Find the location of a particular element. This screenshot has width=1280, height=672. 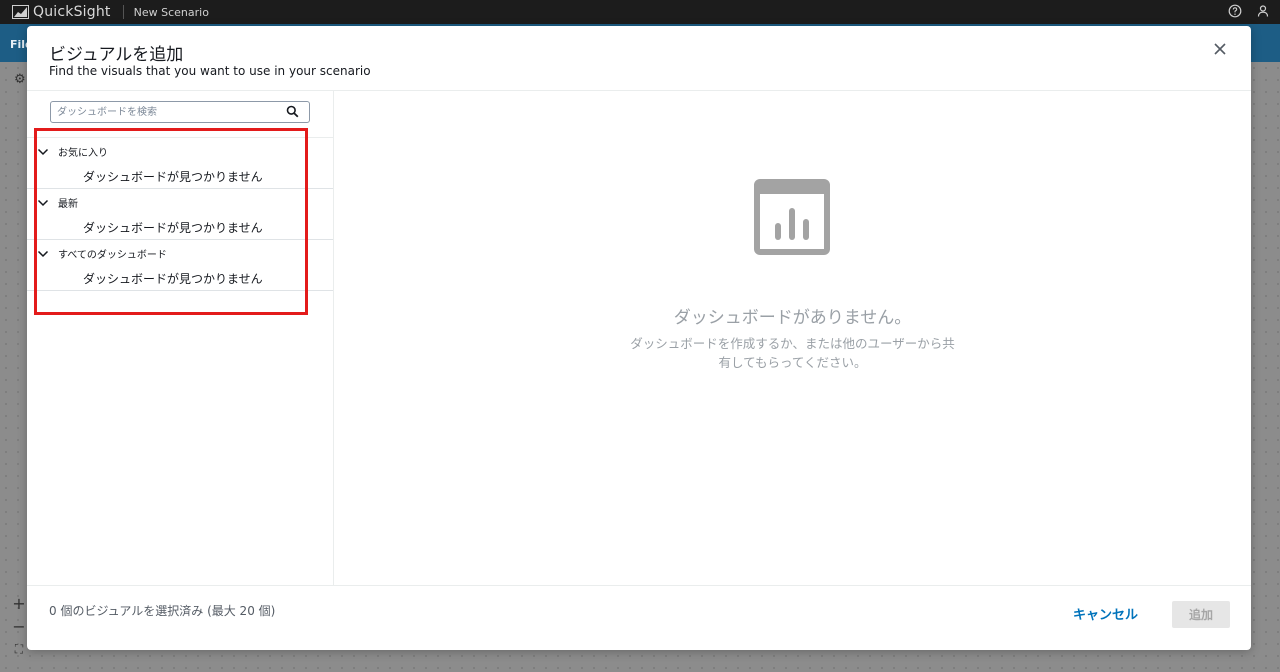

empty-state-title: ダッシュボードがありません。 is located at coordinates (792, 318).